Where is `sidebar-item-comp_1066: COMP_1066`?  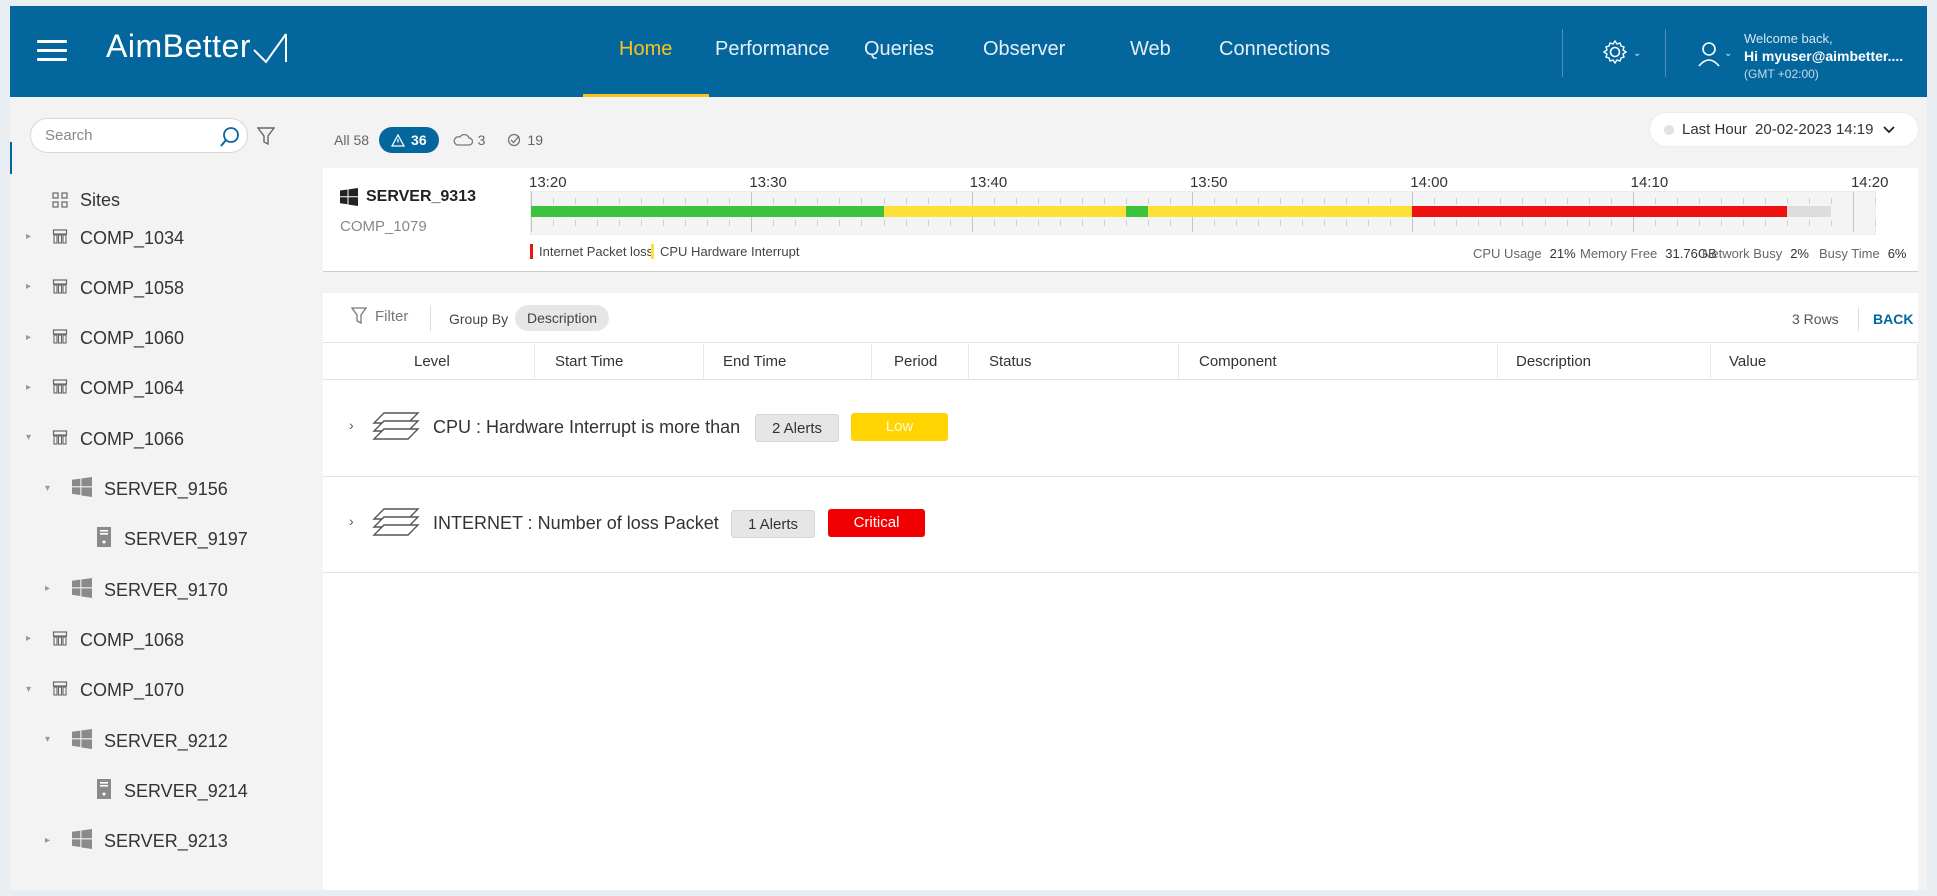
sidebar-item-comp_1066: COMP_1066 is located at coordinates (118, 439).